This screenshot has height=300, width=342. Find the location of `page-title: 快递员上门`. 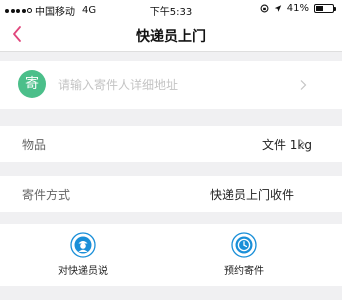

page-title: 快递员上门 is located at coordinates (171, 37).